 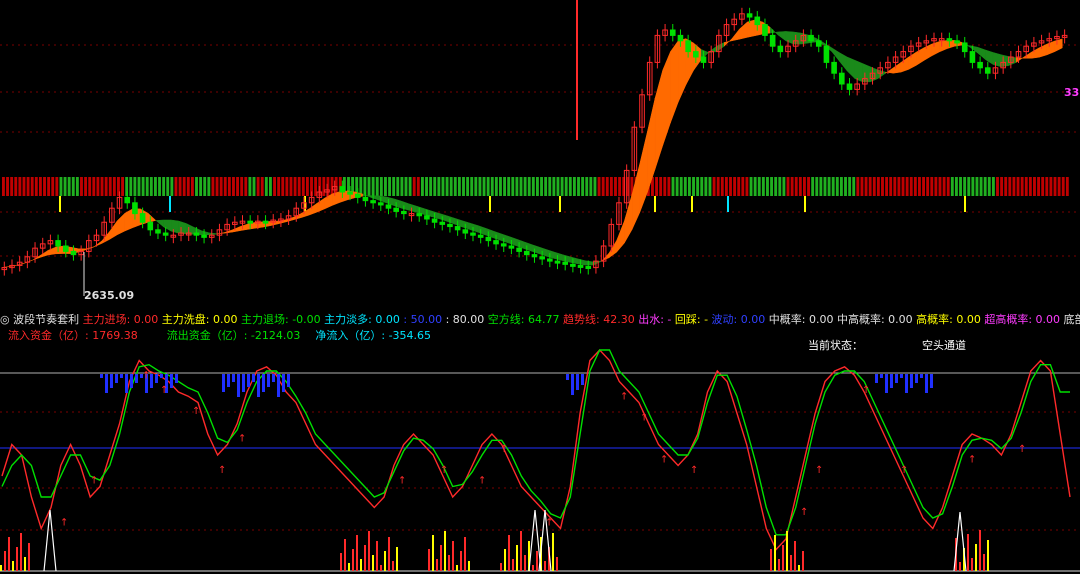 I want to click on indicator-item-16: 底部雷达:, so click(x=1071, y=319).